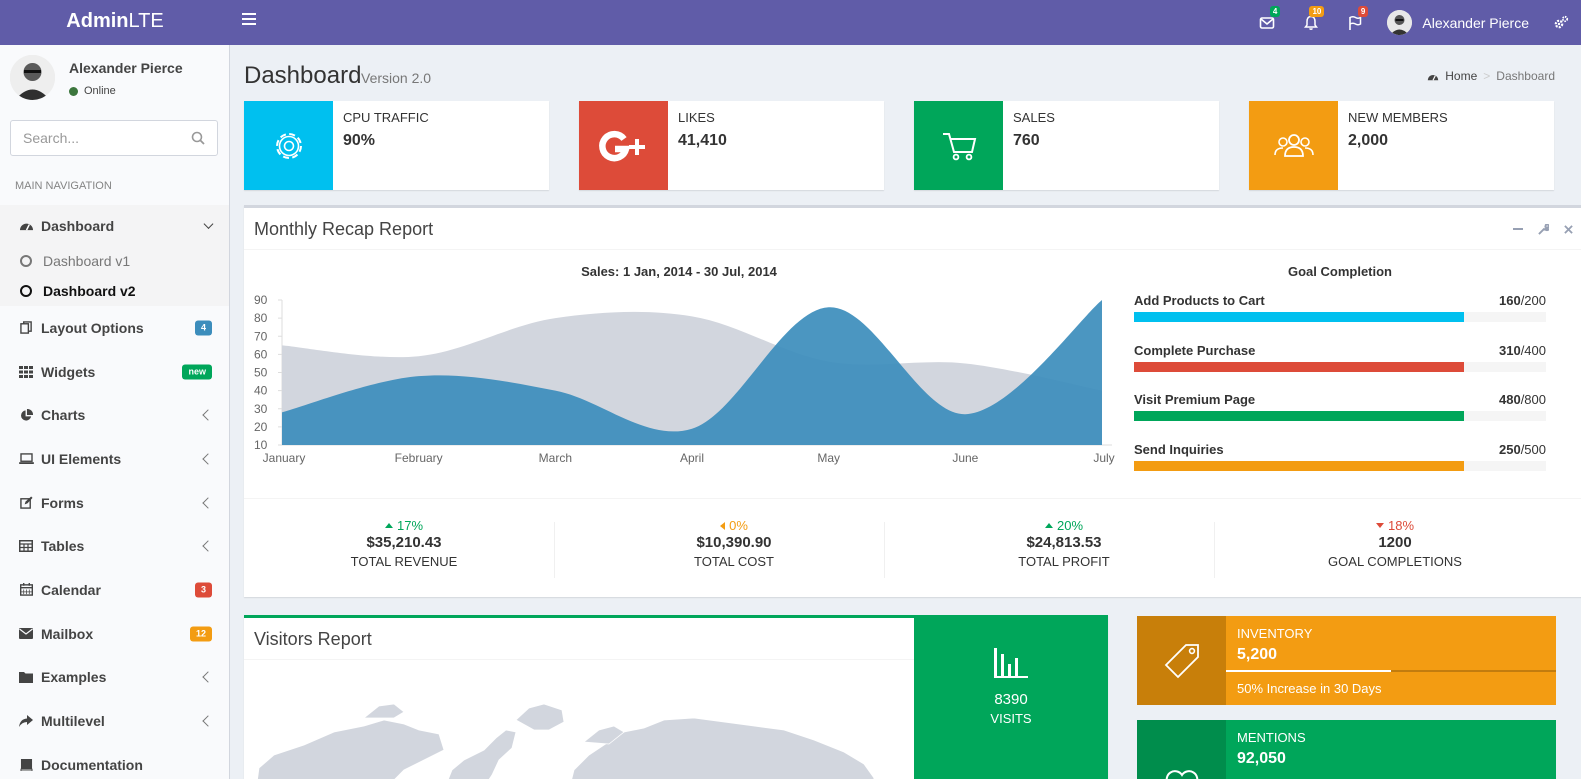 The image size is (1581, 779). Describe the element at coordinates (1475, 22) in the screenshot. I see `user-menu-name: Alexander Pierce` at that location.